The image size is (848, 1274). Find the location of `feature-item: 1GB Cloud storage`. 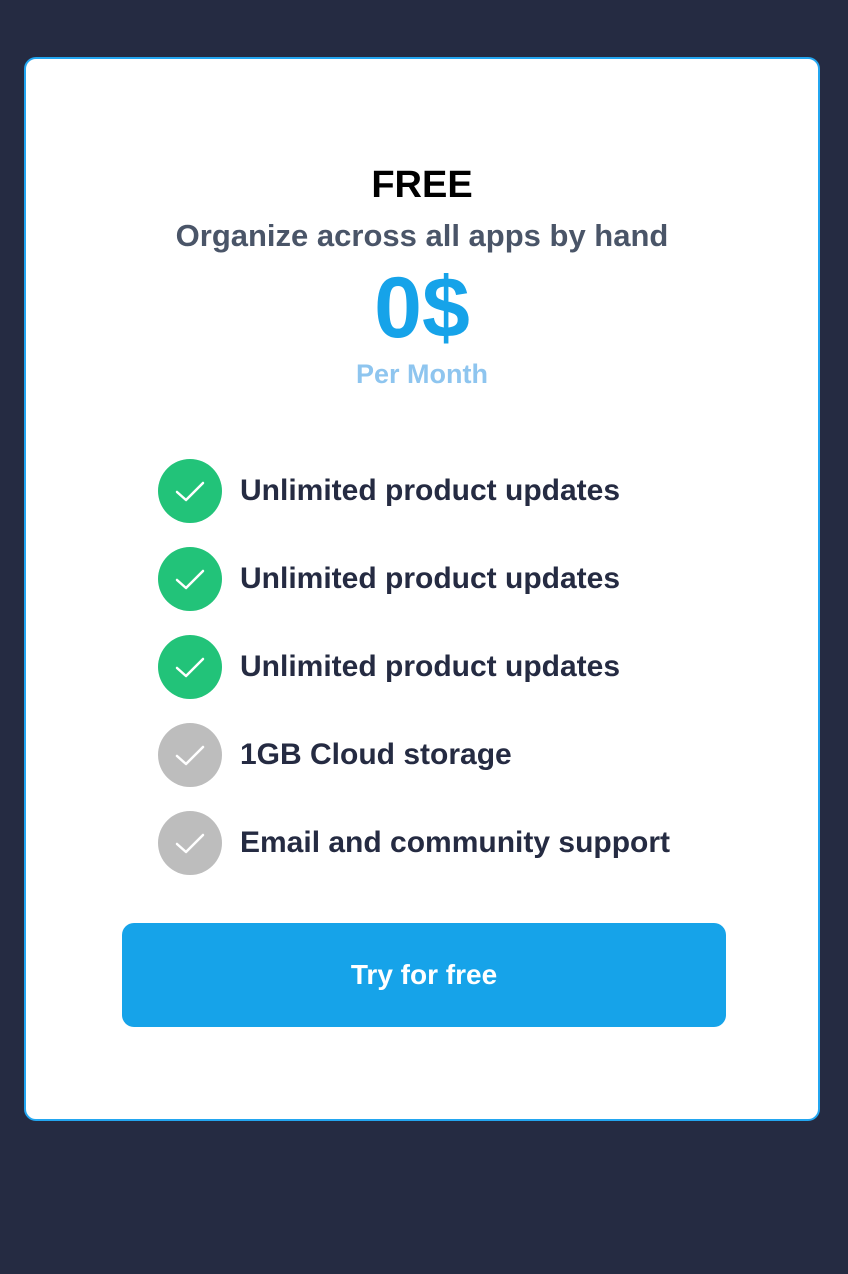

feature-item: 1GB Cloud storage is located at coordinates (468, 755).